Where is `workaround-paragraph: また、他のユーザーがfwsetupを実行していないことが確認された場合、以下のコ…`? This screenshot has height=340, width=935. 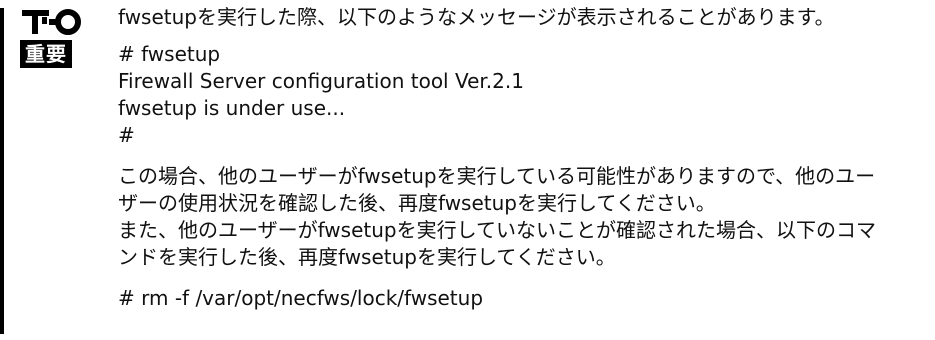
workaround-paragraph: また、他のユーザーがfwsetupを実行していないことが確認された場合、以下のコ… is located at coordinates (520, 244).